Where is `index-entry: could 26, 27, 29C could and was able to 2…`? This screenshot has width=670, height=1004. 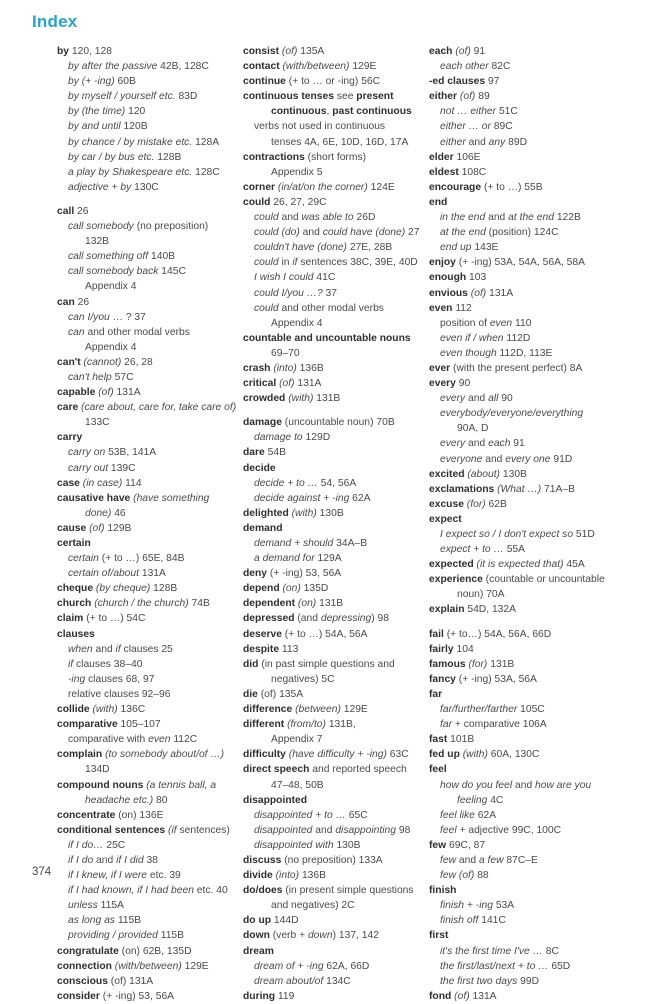
index-entry: could 26, 27, 29C could and was able to 2… is located at coordinates (336, 263).